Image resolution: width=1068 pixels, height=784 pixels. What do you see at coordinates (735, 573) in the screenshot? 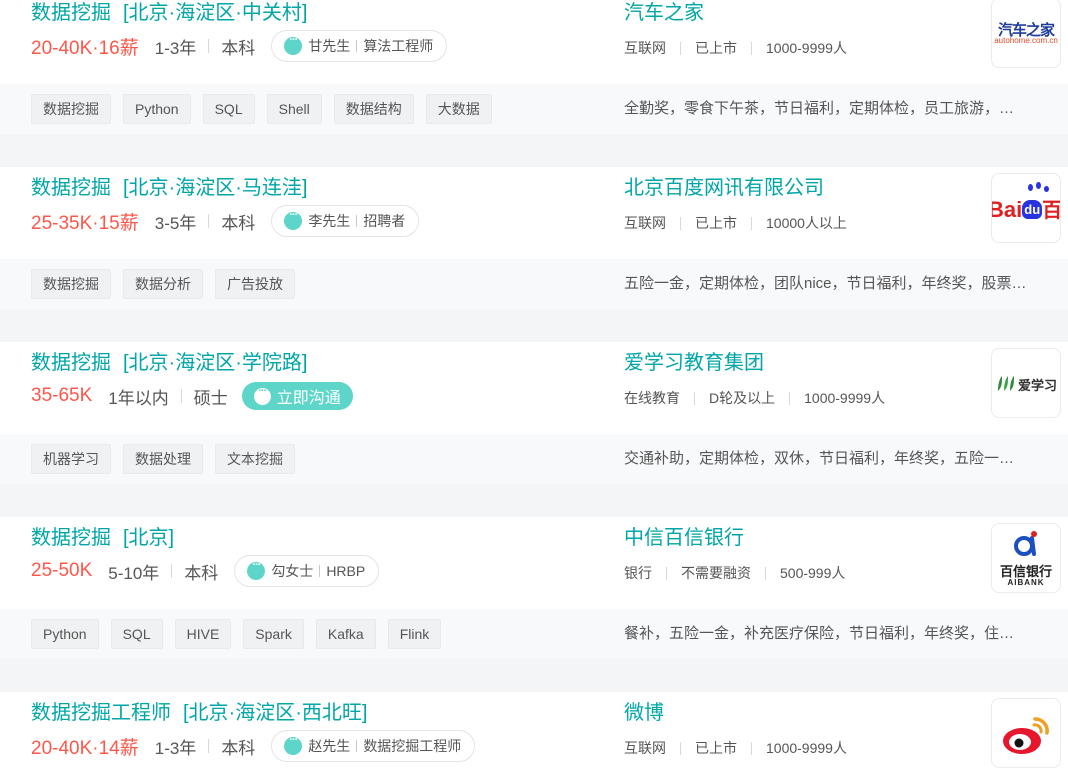
I see `company-tags: 银行 不需要融资 500-999人` at bounding box center [735, 573].